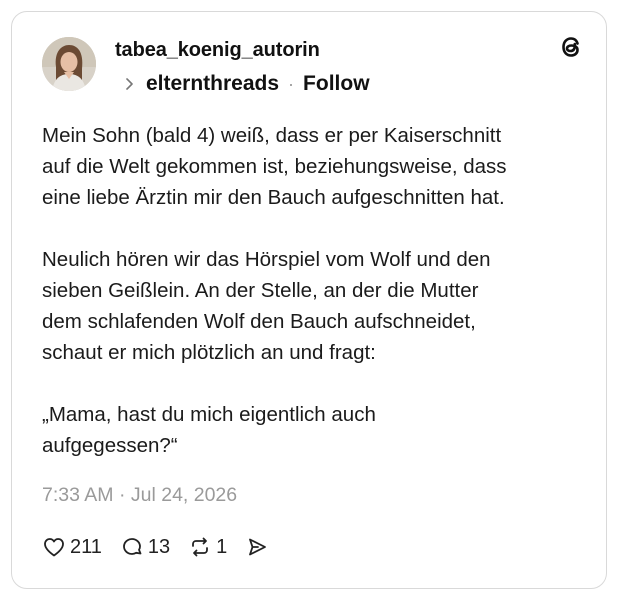  I want to click on action-bar: 211 13 1, so click(164, 547).